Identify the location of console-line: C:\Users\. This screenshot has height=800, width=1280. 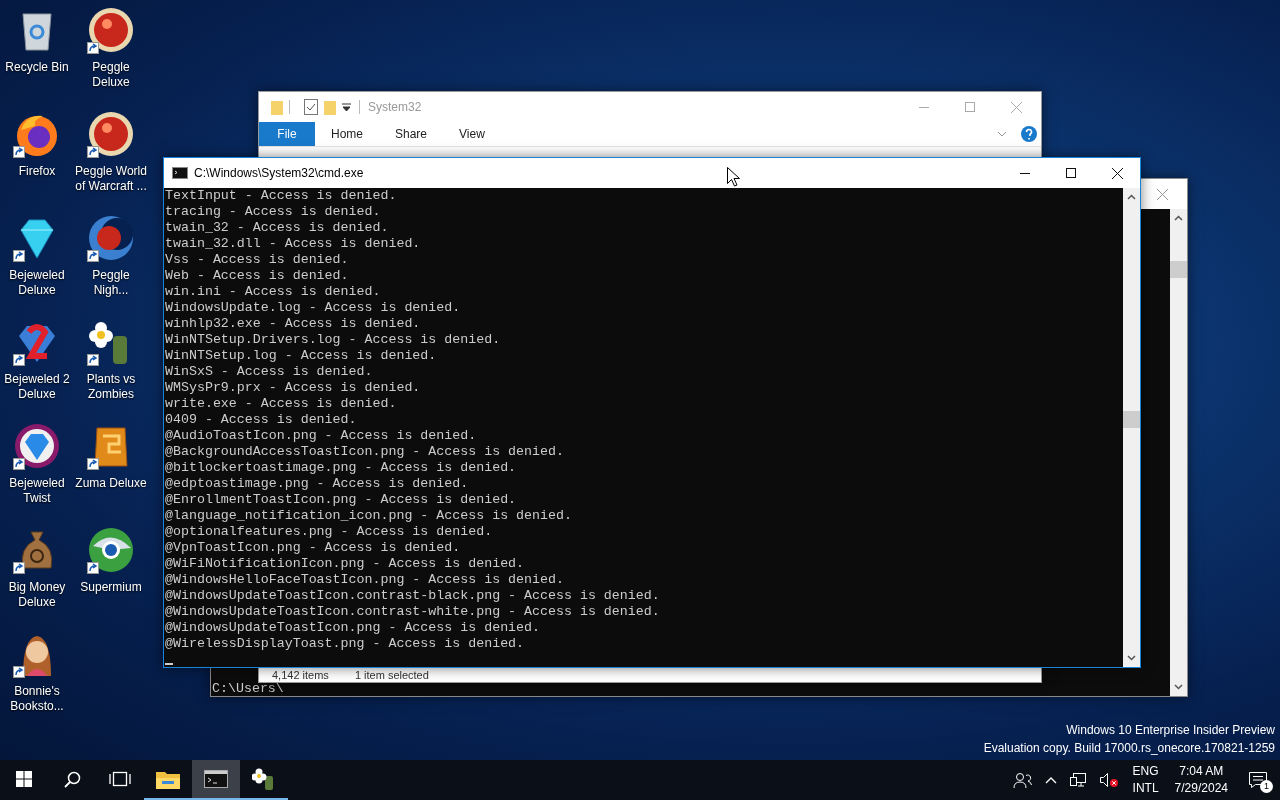
(248, 689).